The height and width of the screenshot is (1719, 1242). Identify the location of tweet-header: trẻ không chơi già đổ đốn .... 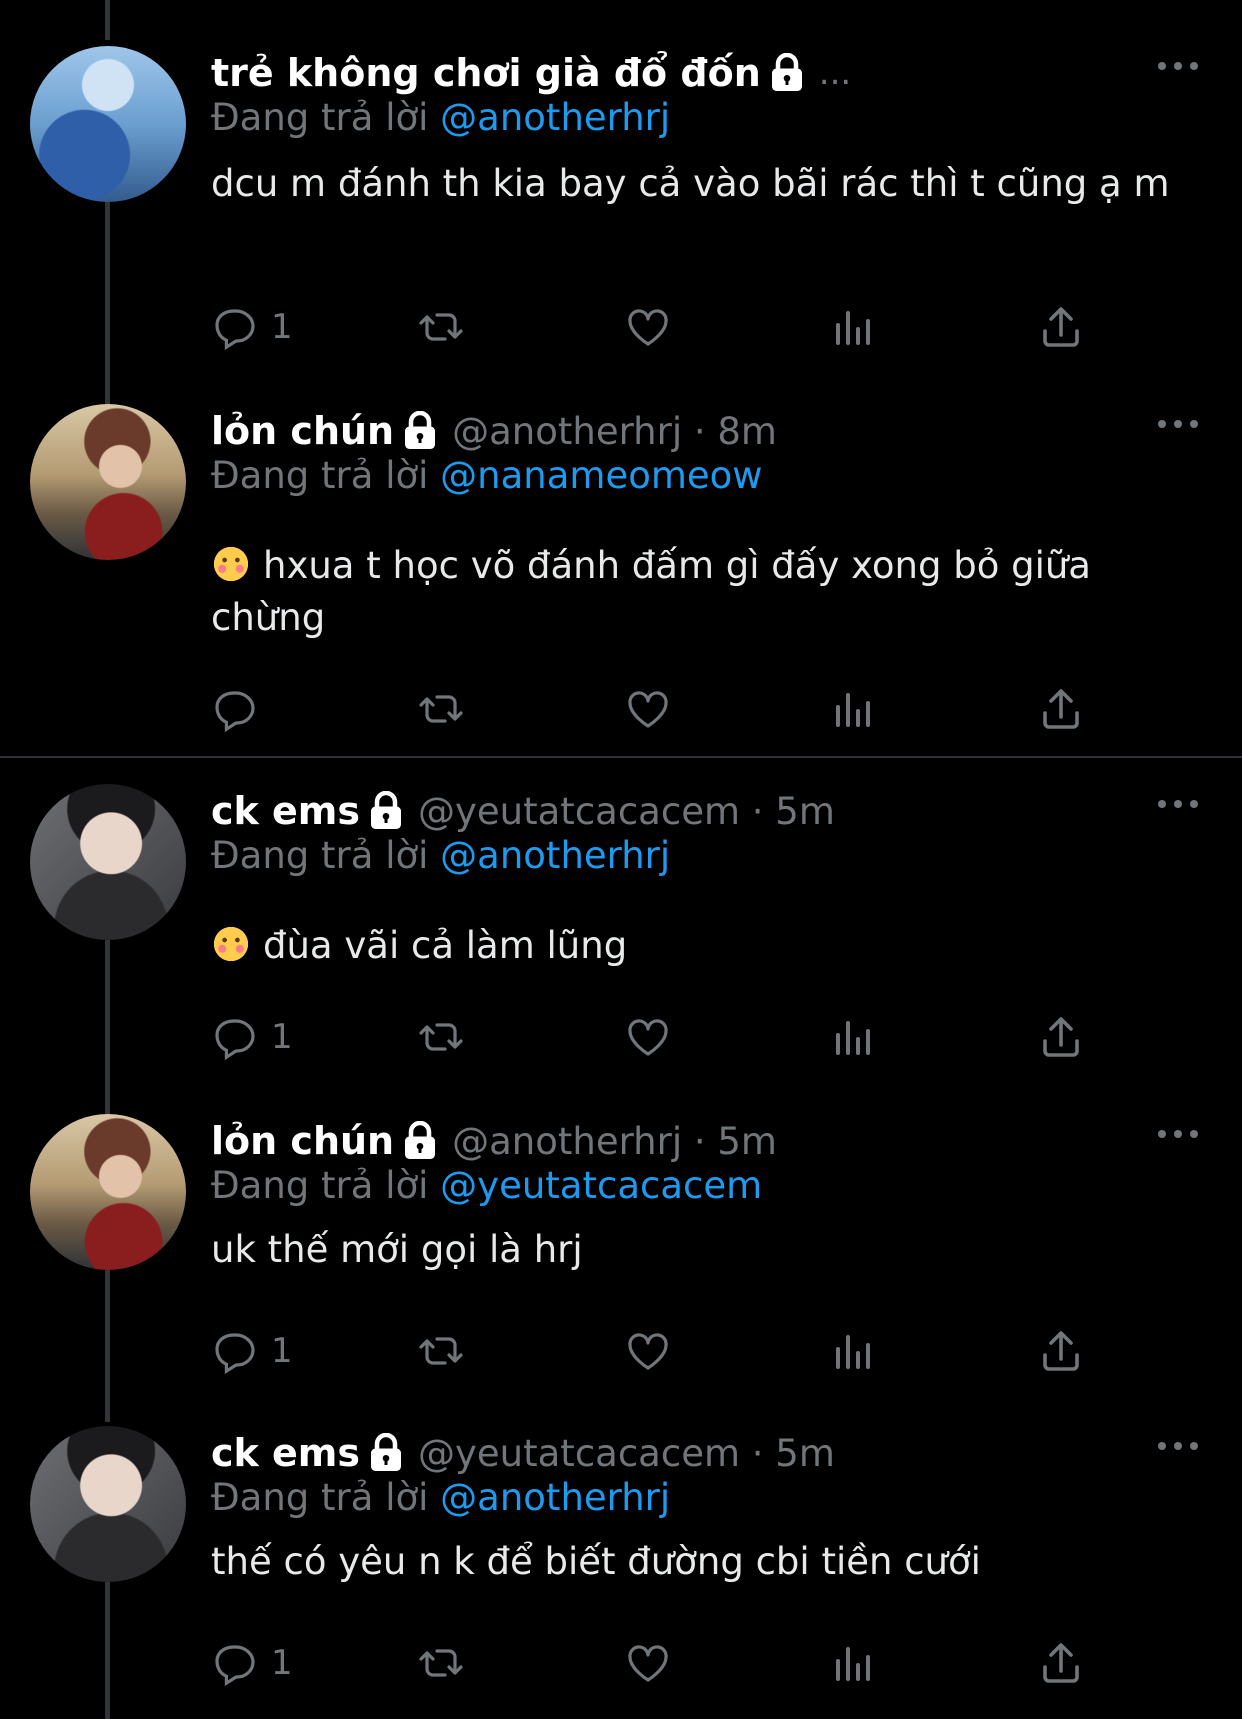
(531, 73).